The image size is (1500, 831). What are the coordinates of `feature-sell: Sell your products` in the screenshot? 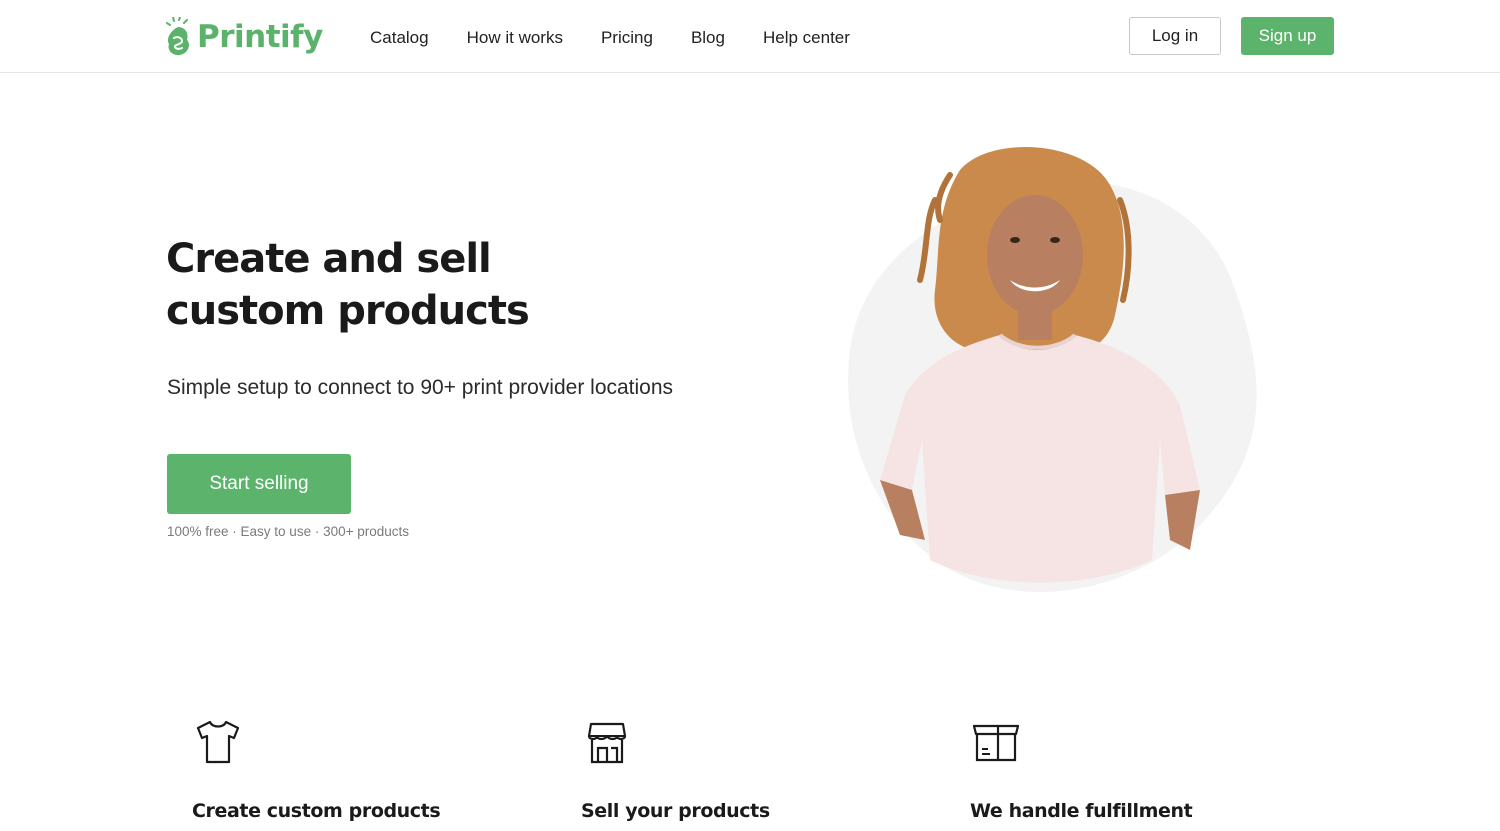 It's located at (675, 769).